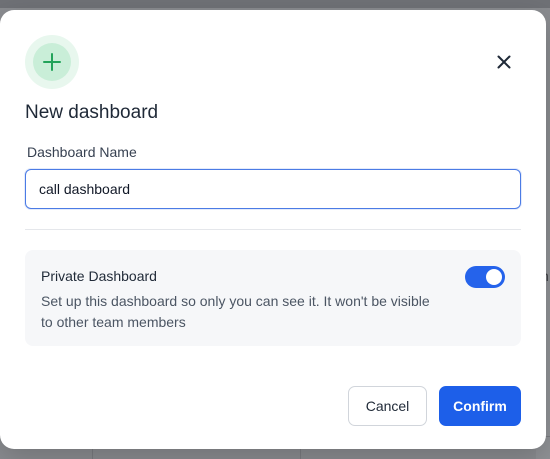 Image resolution: width=550 pixels, height=459 pixels. What do you see at coordinates (480, 406) in the screenshot?
I see `confirm-button: Confirm` at bounding box center [480, 406].